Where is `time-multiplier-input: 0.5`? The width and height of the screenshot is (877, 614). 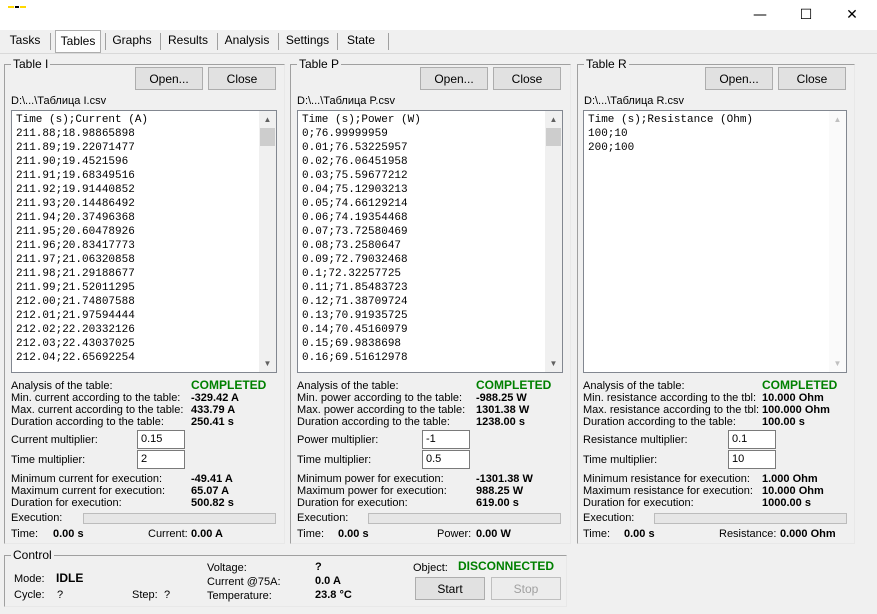
time-multiplier-input: 0.5 is located at coordinates (446, 459).